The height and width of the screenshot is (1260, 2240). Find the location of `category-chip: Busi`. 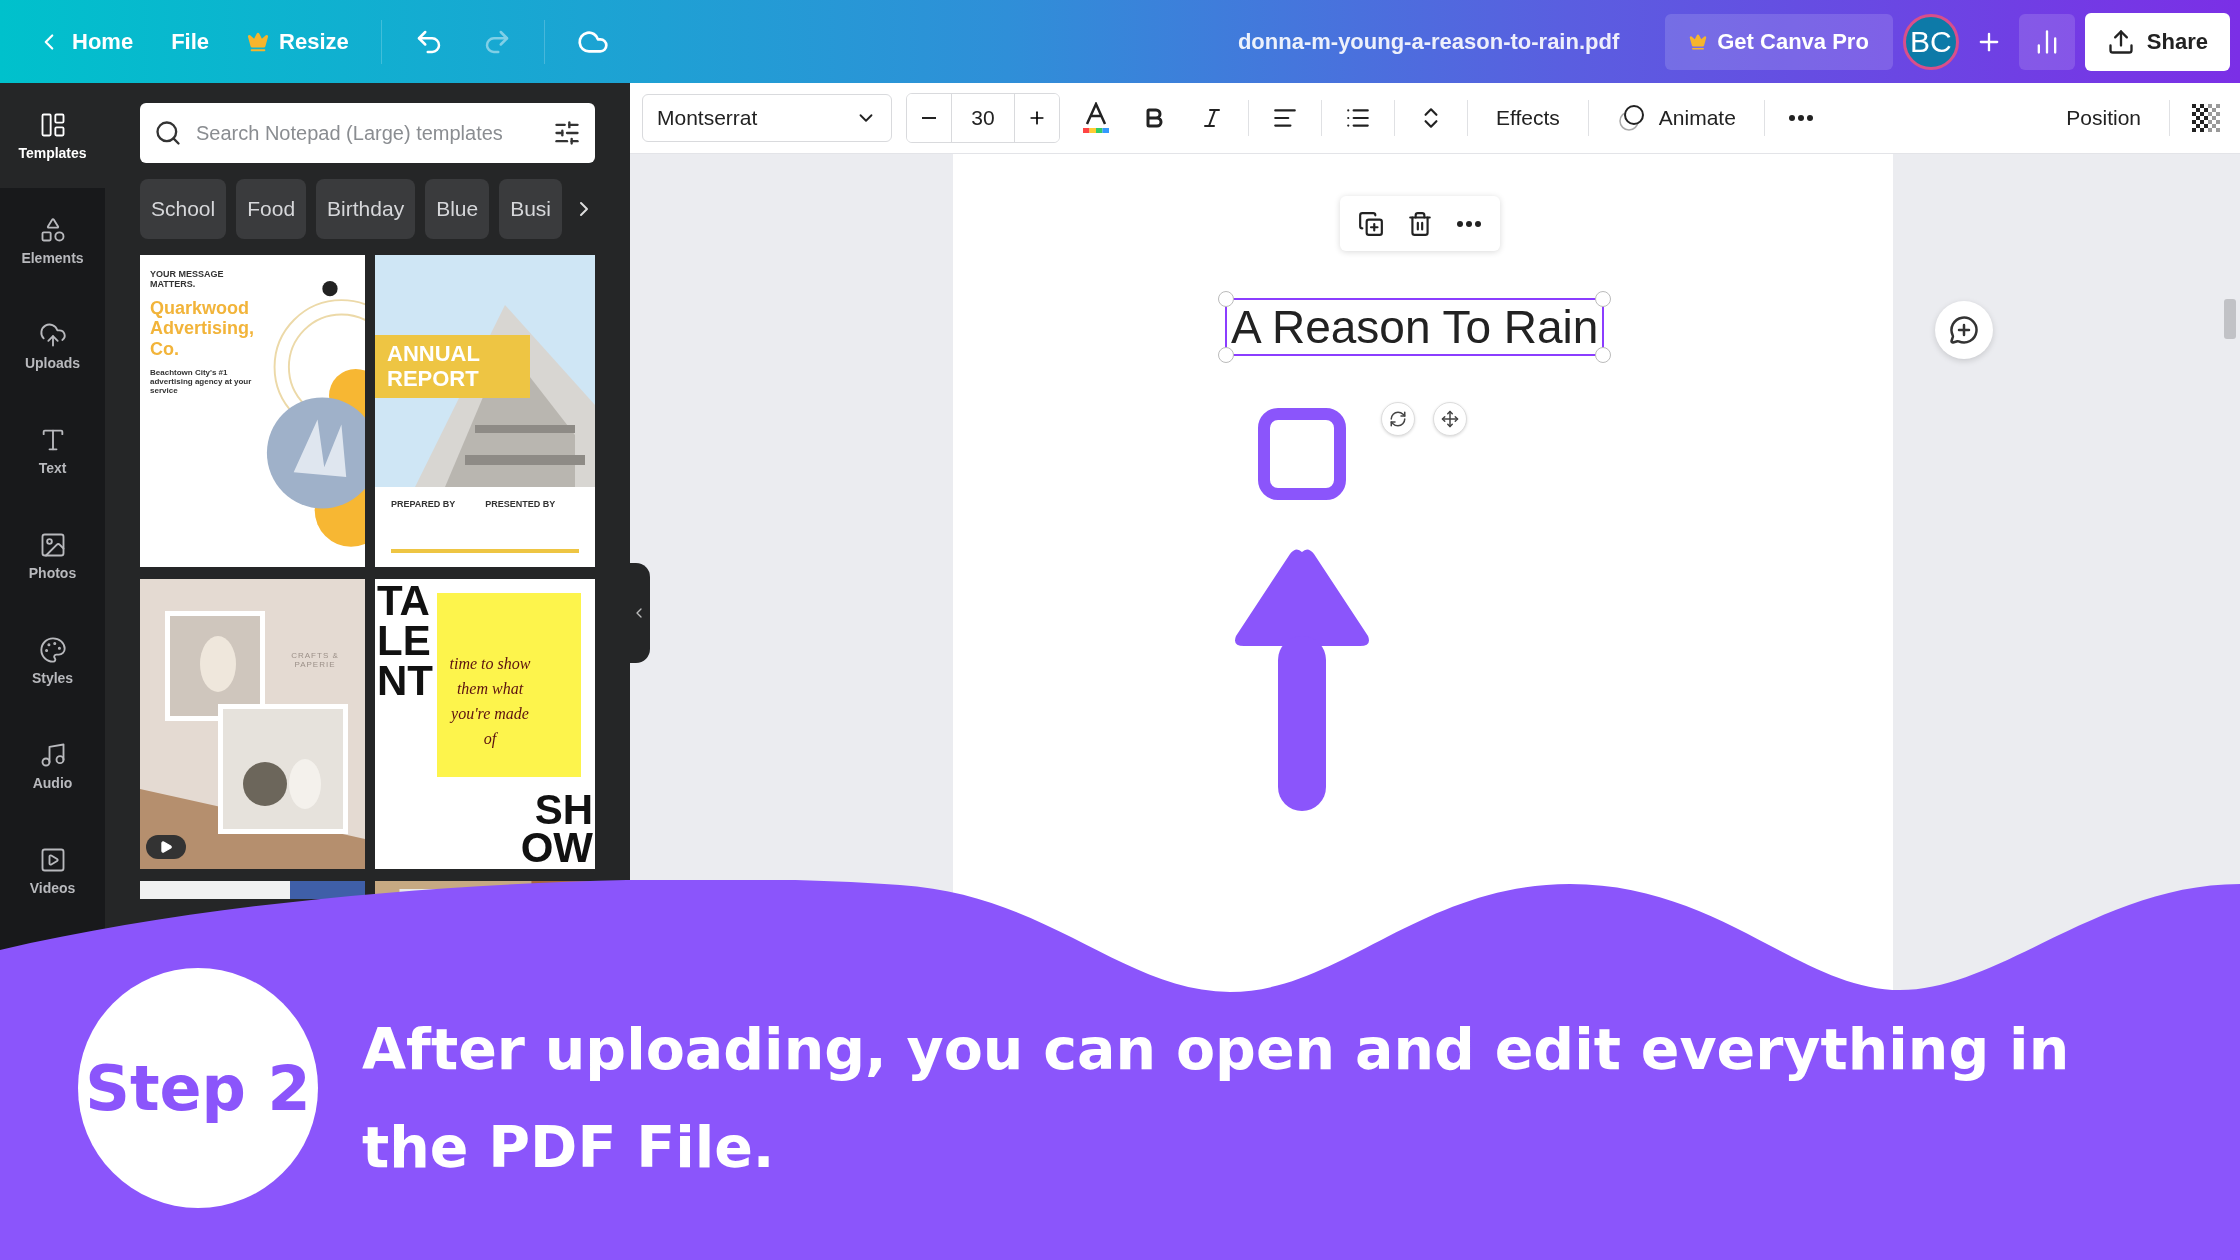

category-chip: Busi is located at coordinates (531, 209).